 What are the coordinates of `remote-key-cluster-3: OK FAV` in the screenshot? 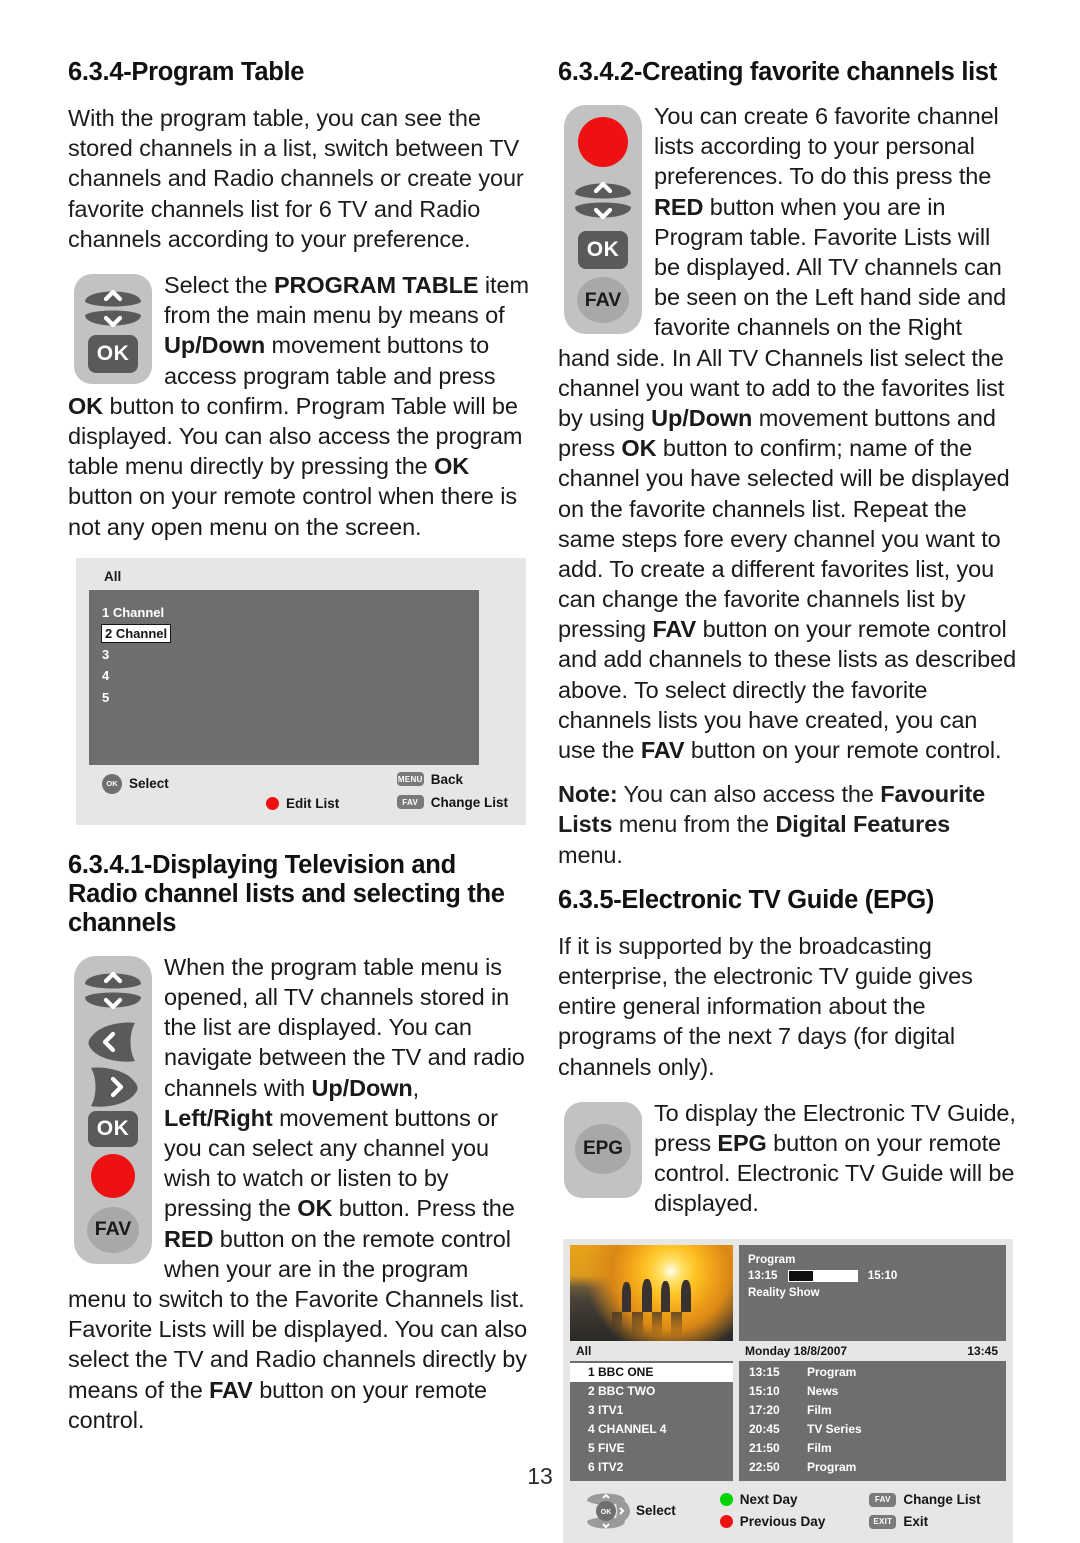 It's located at (603, 220).